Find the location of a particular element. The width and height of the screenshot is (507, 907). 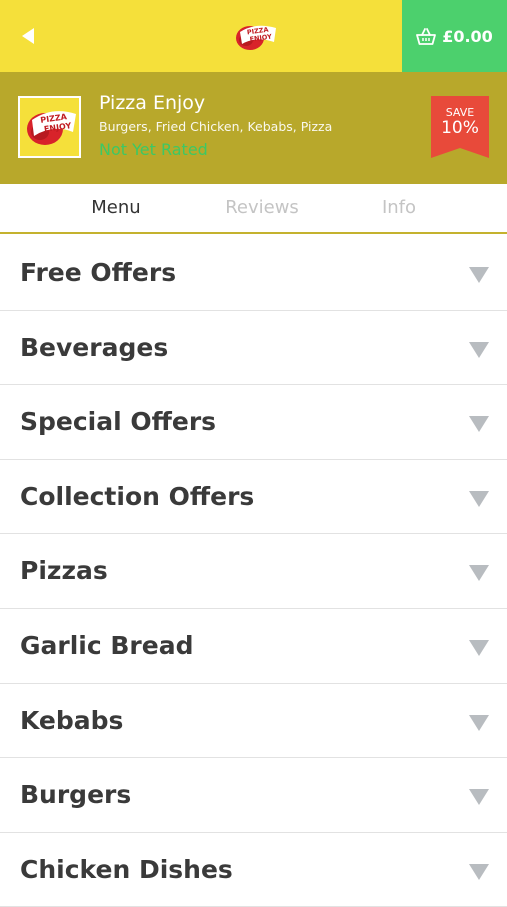

category-pizzas: Pizzas is located at coordinates (253, 571).